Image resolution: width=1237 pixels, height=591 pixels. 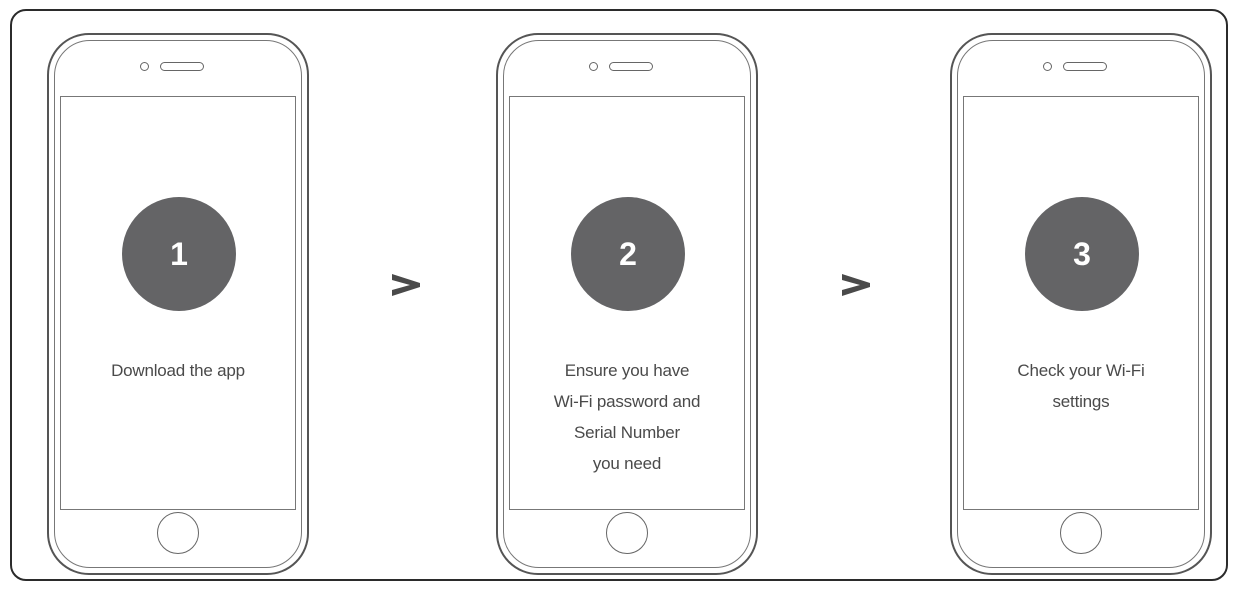 I want to click on step-description: Check your Wi-Fi settings, so click(x=1081, y=386).